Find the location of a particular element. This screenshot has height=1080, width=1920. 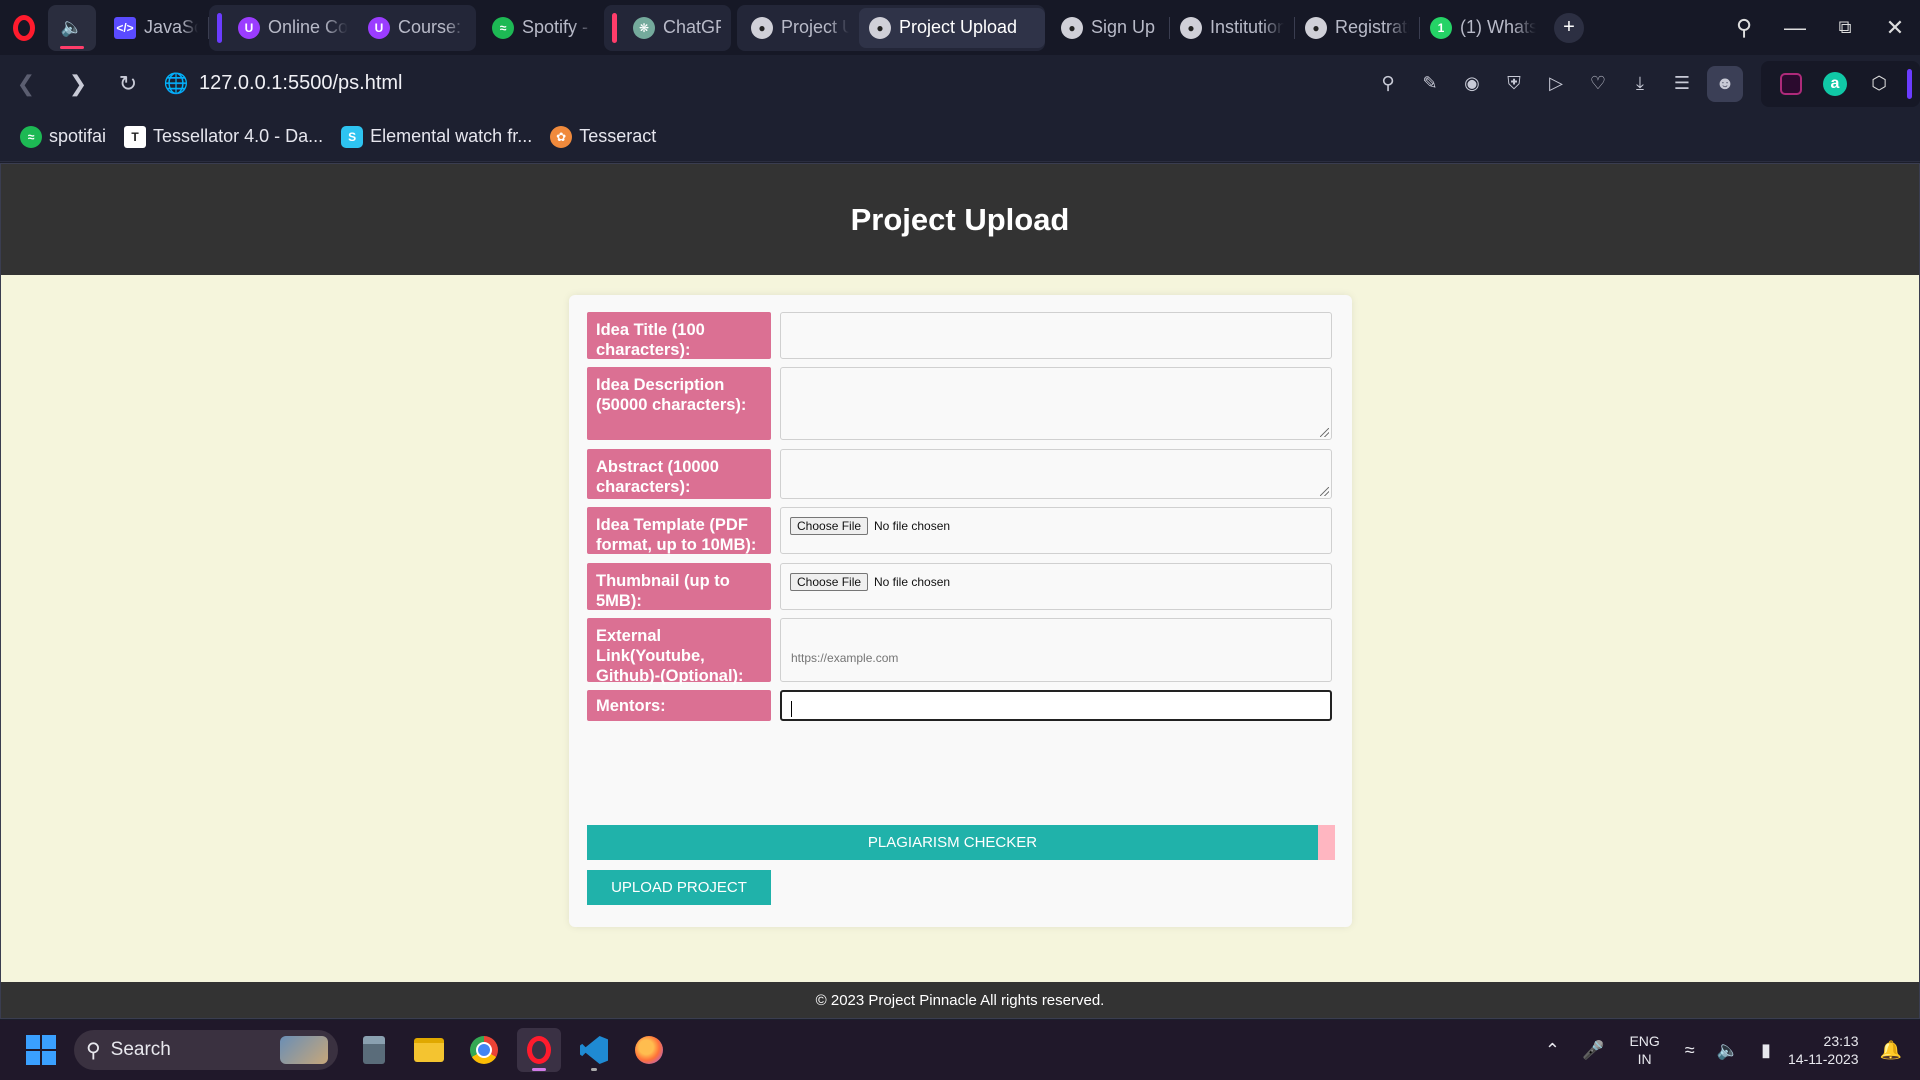

chrome-icon is located at coordinates (484, 1050).